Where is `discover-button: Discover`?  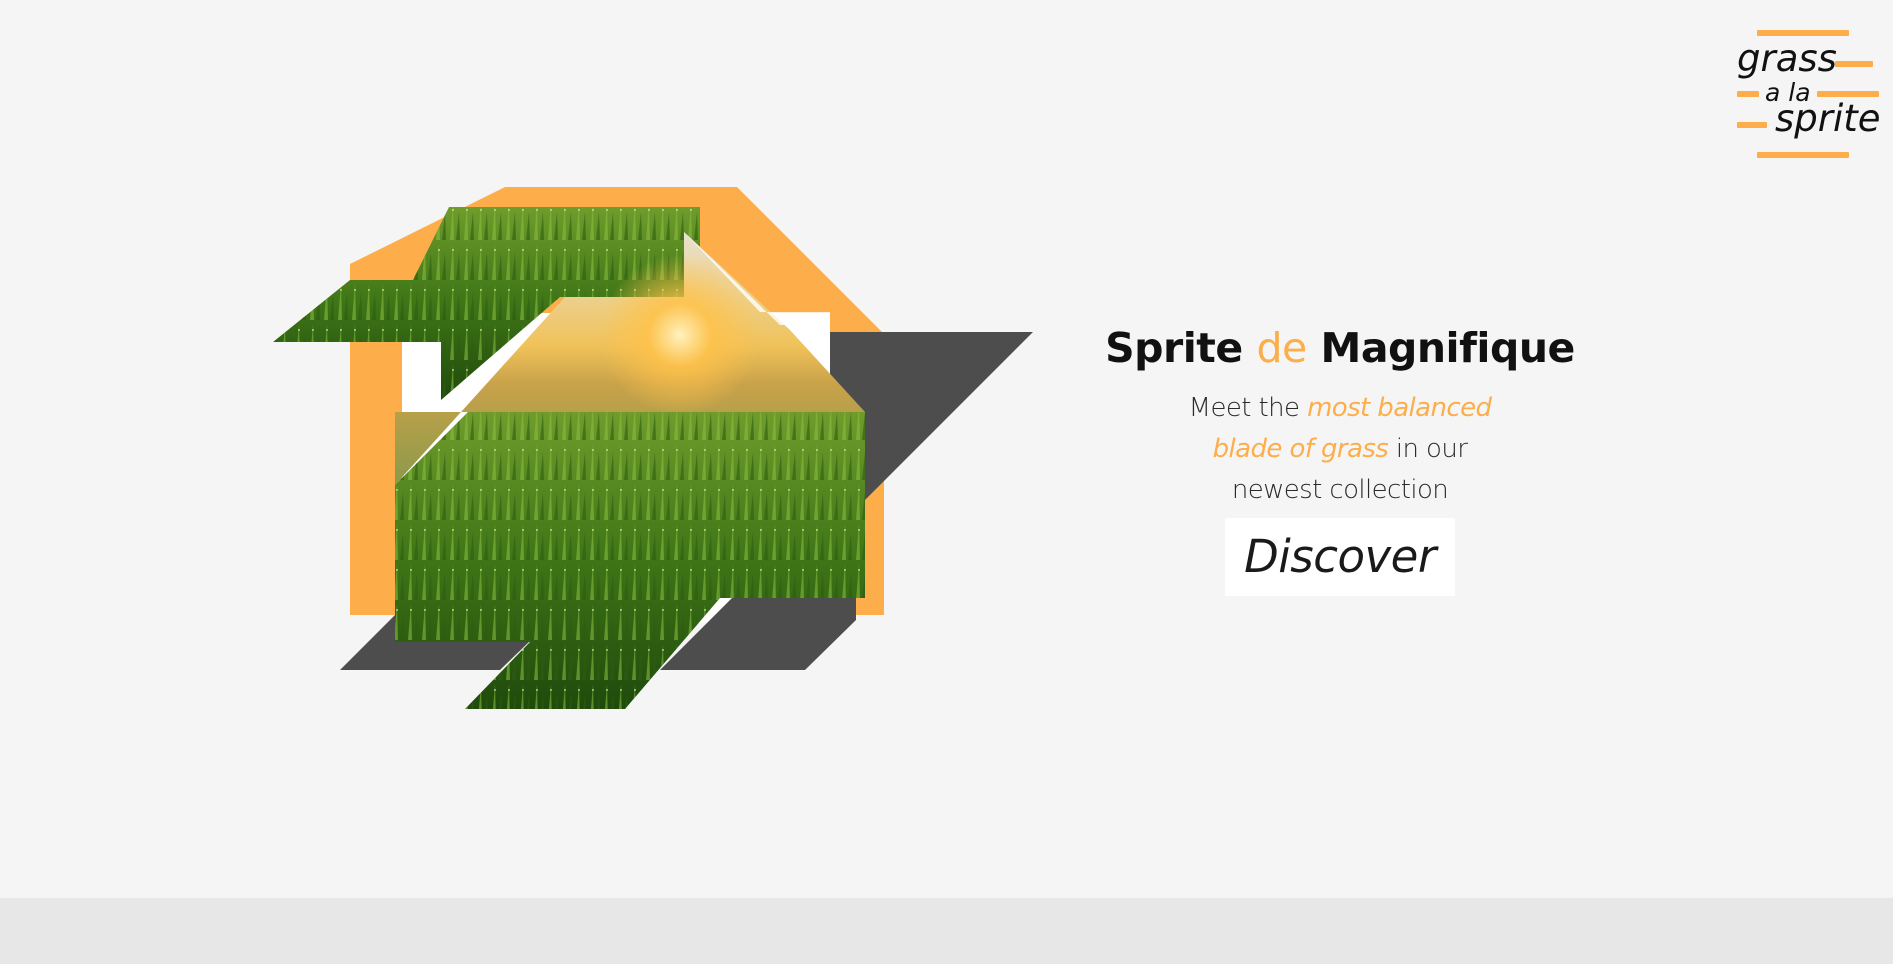
discover-button: Discover is located at coordinates (1340, 557).